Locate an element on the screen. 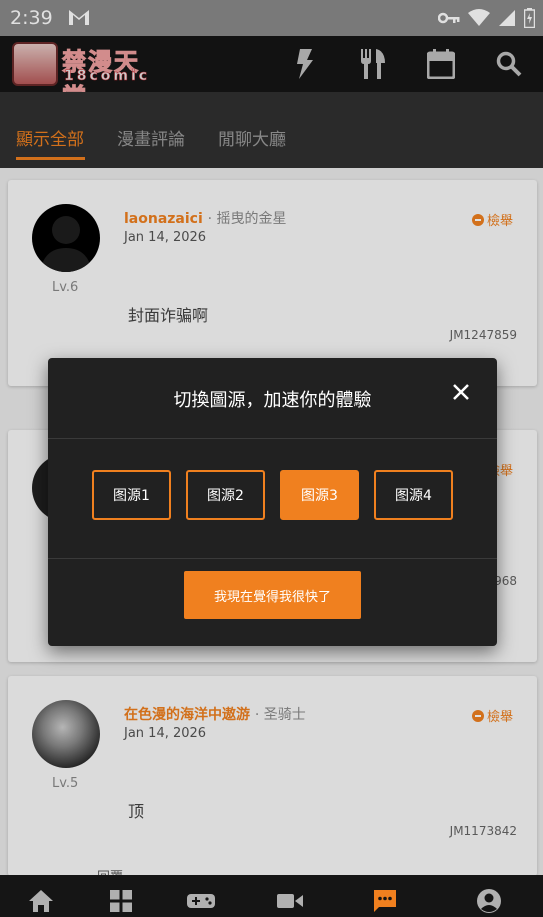 This screenshot has height=917, width=543. source-3-button: 图源3 is located at coordinates (319, 495).